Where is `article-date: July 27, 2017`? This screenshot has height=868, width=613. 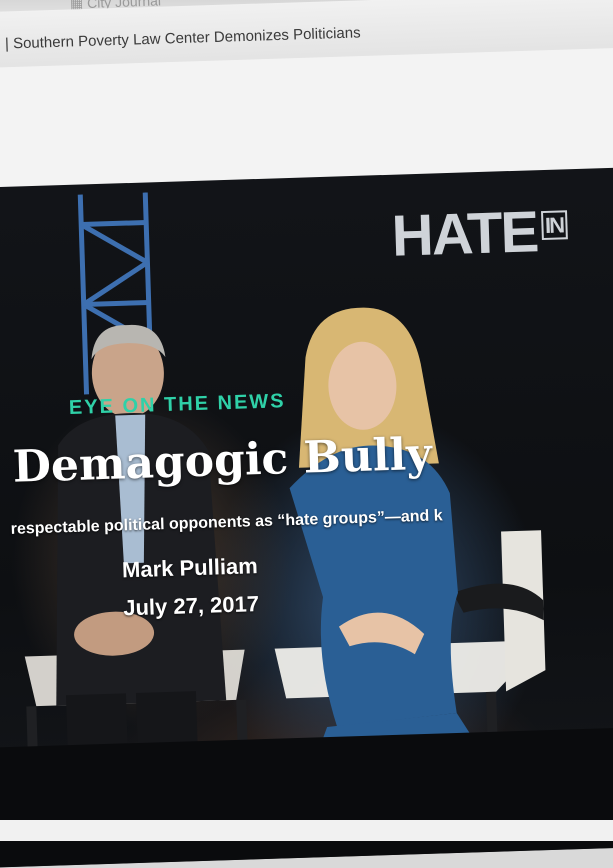
article-date: July 27, 2017 is located at coordinates (191, 606).